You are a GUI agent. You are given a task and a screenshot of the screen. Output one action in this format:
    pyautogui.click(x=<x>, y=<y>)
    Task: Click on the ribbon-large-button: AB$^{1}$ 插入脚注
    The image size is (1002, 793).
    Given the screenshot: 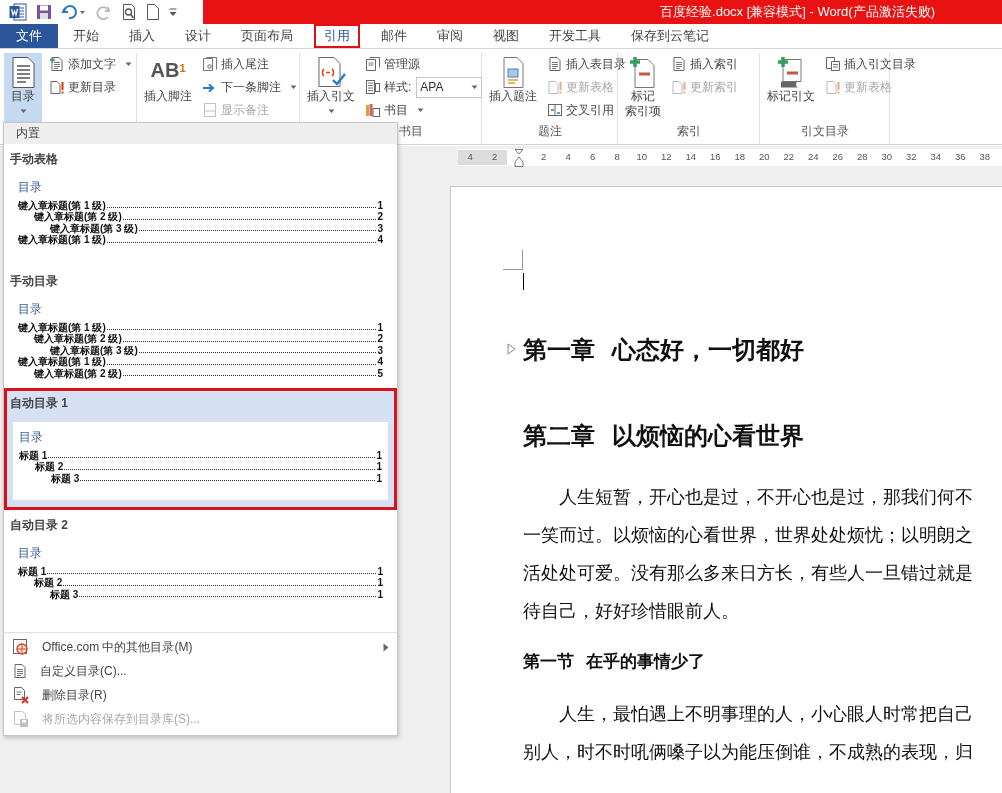 What is the action you would take?
    pyautogui.click(x=168, y=87)
    